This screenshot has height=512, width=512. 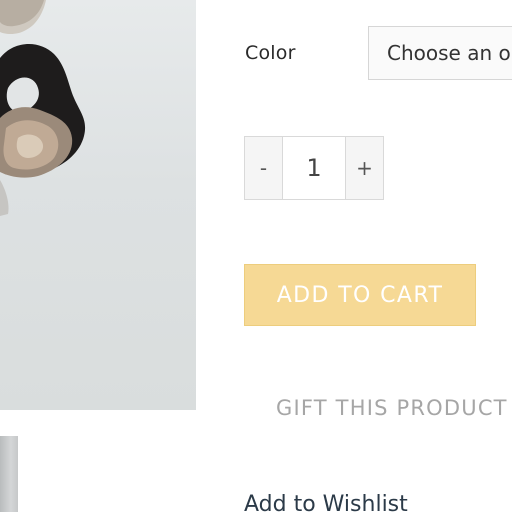 I want to click on quantity-increment-button: +, so click(x=364, y=168).